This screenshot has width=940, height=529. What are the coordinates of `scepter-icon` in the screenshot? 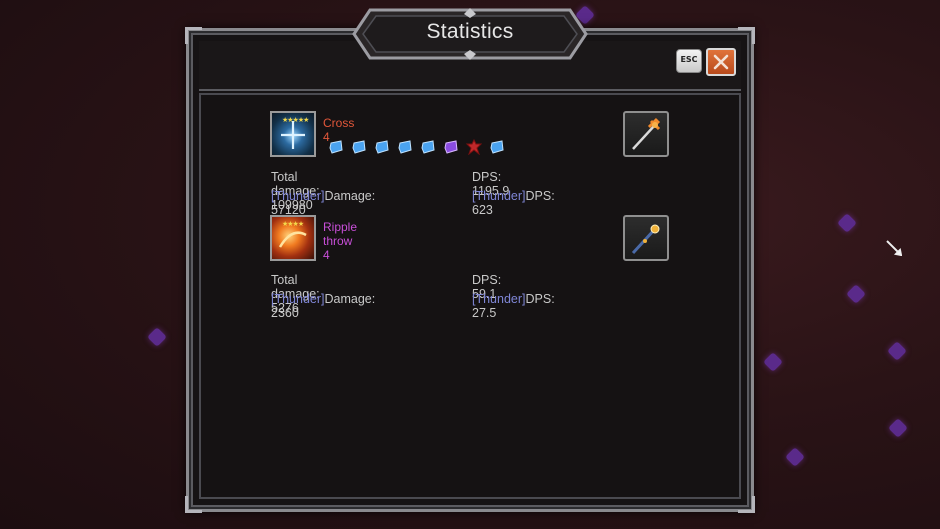 It's located at (646, 238).